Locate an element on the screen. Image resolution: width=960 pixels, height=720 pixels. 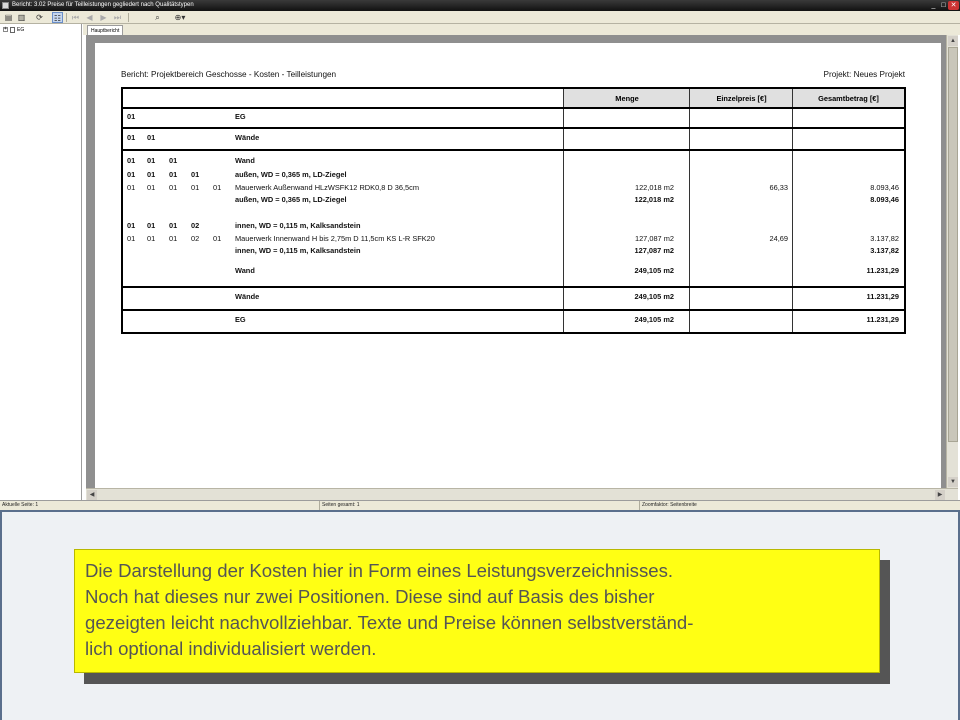
zoom-icon: ⊕▾ is located at coordinates (180, 17).